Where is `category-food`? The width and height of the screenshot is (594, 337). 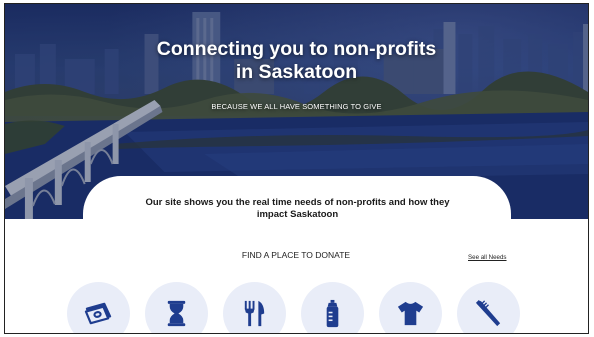
category-food is located at coordinates (254, 307).